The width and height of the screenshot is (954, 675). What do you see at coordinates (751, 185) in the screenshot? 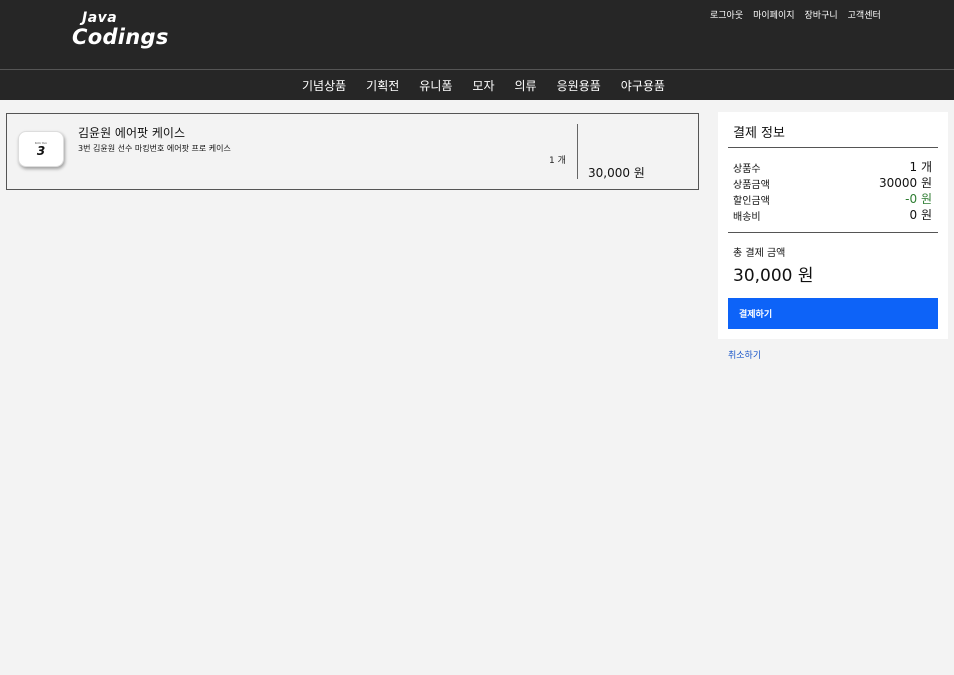
I see `summary-label: 상품금액` at bounding box center [751, 185].